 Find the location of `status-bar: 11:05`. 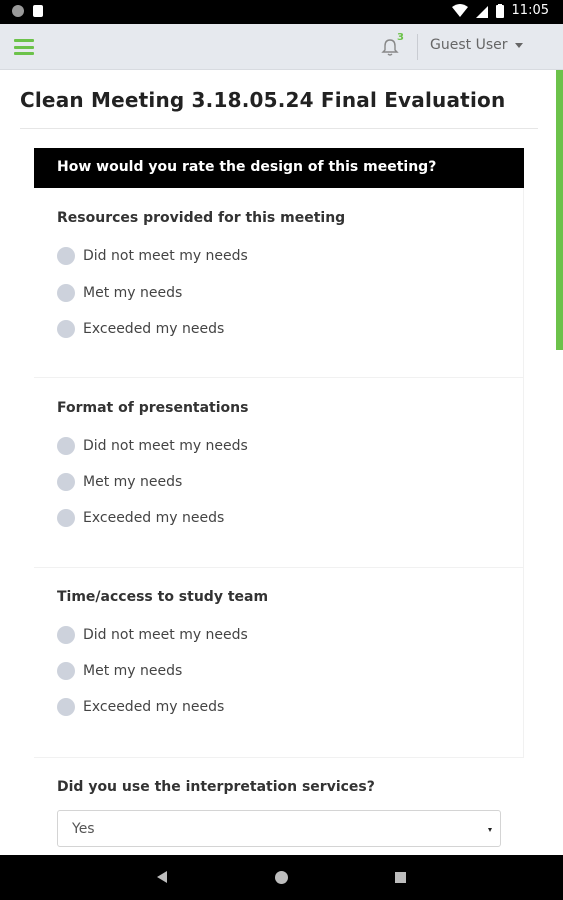

status-bar: 11:05 is located at coordinates (281, 12).